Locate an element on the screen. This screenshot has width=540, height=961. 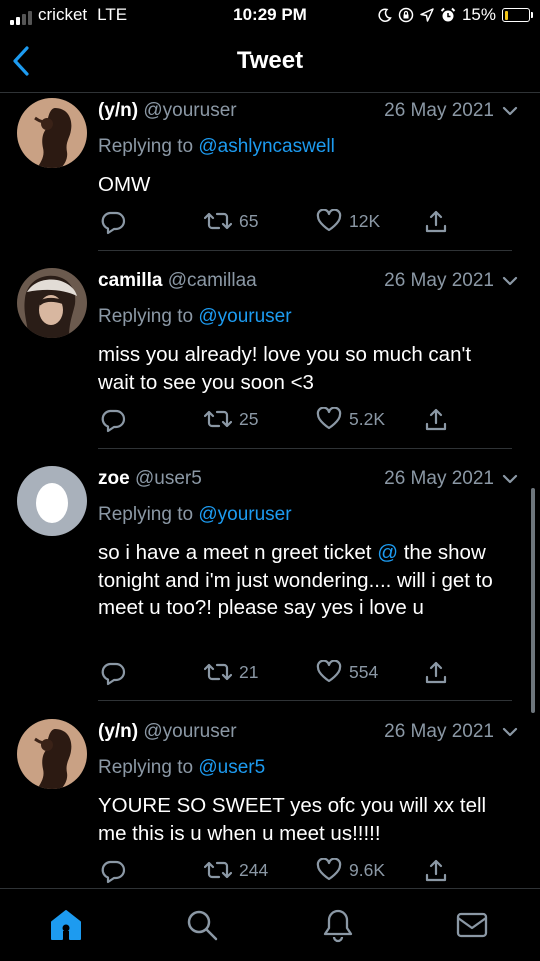
like-count: 9.6K is located at coordinates (367, 869).